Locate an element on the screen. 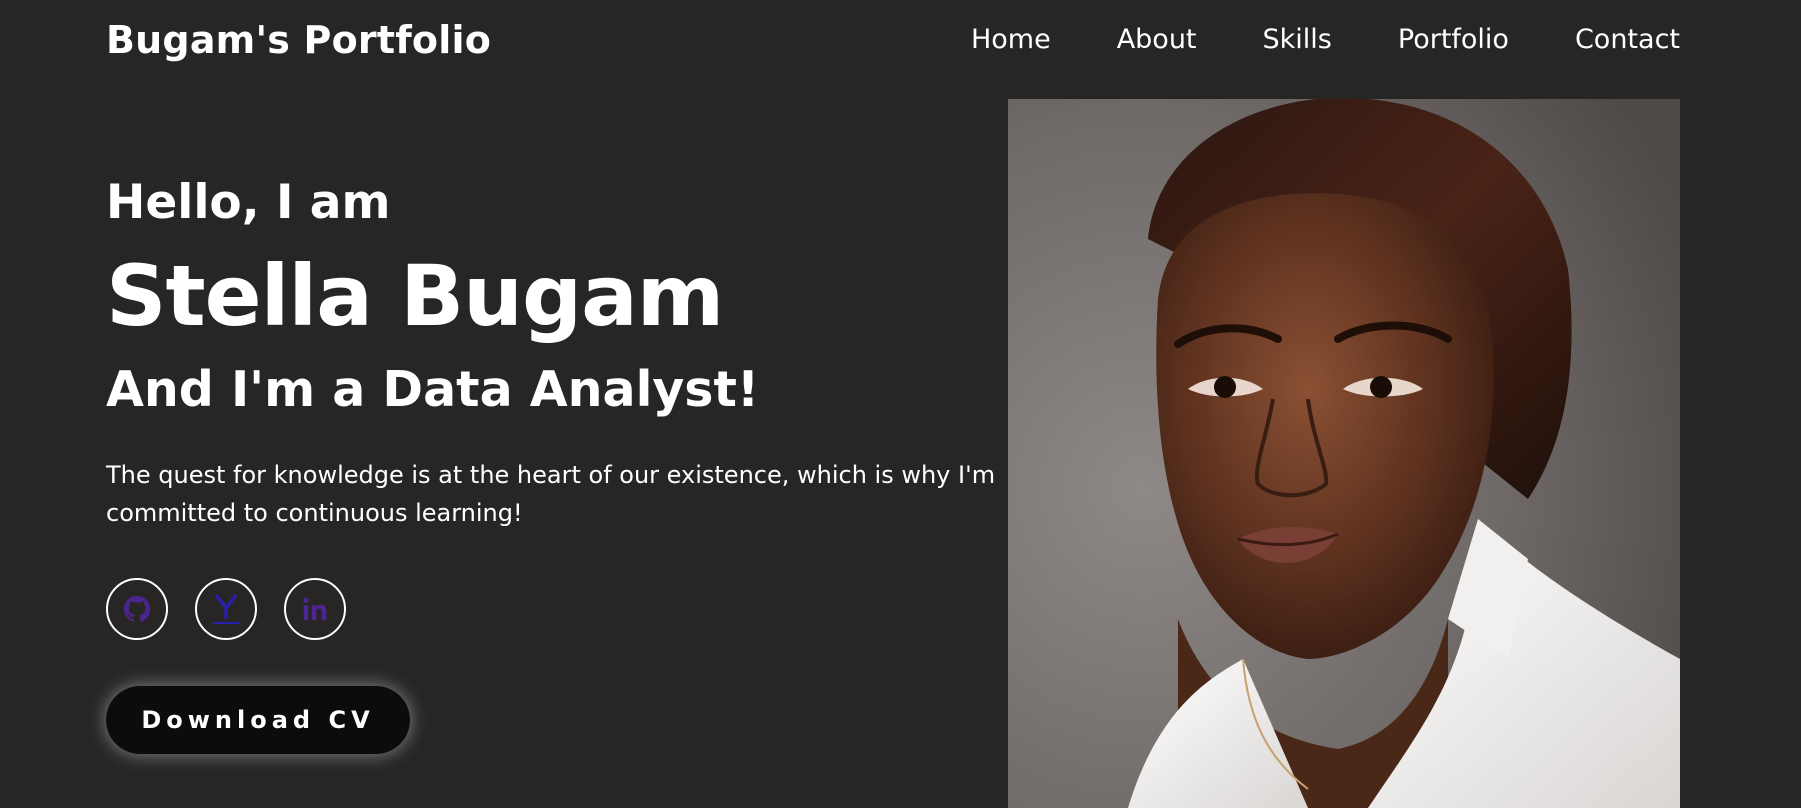 This screenshot has width=1801, height=808. nav-about: About is located at coordinates (1157, 39).